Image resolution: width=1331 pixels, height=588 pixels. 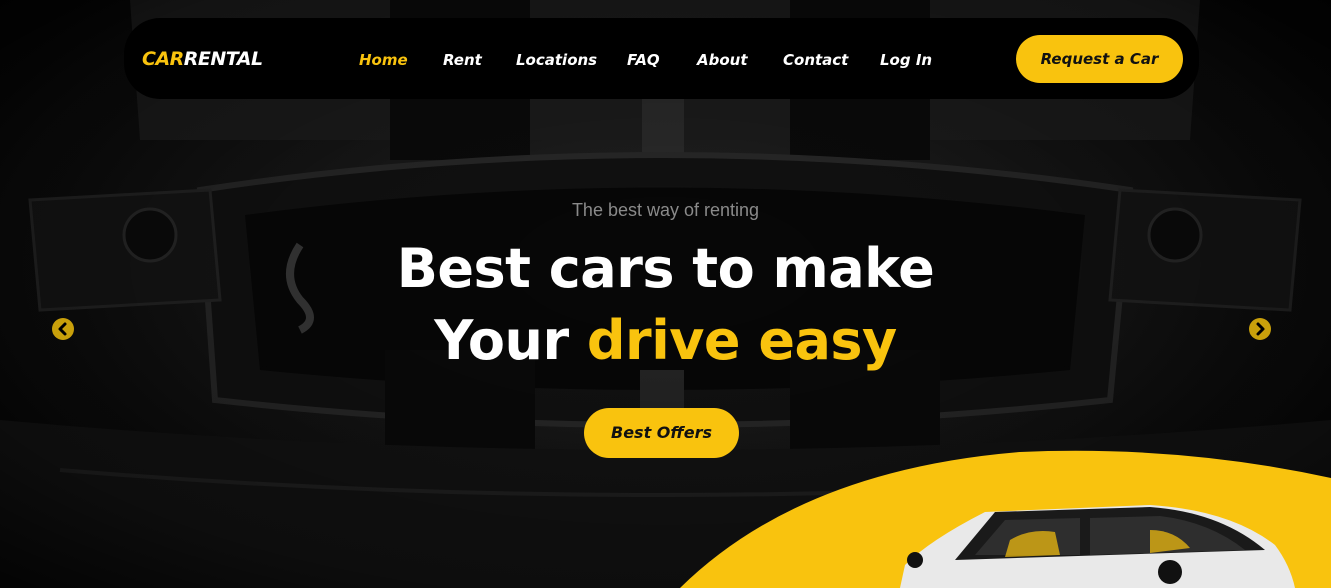 What do you see at coordinates (383, 60) in the screenshot?
I see `nav-link-home: Home` at bounding box center [383, 60].